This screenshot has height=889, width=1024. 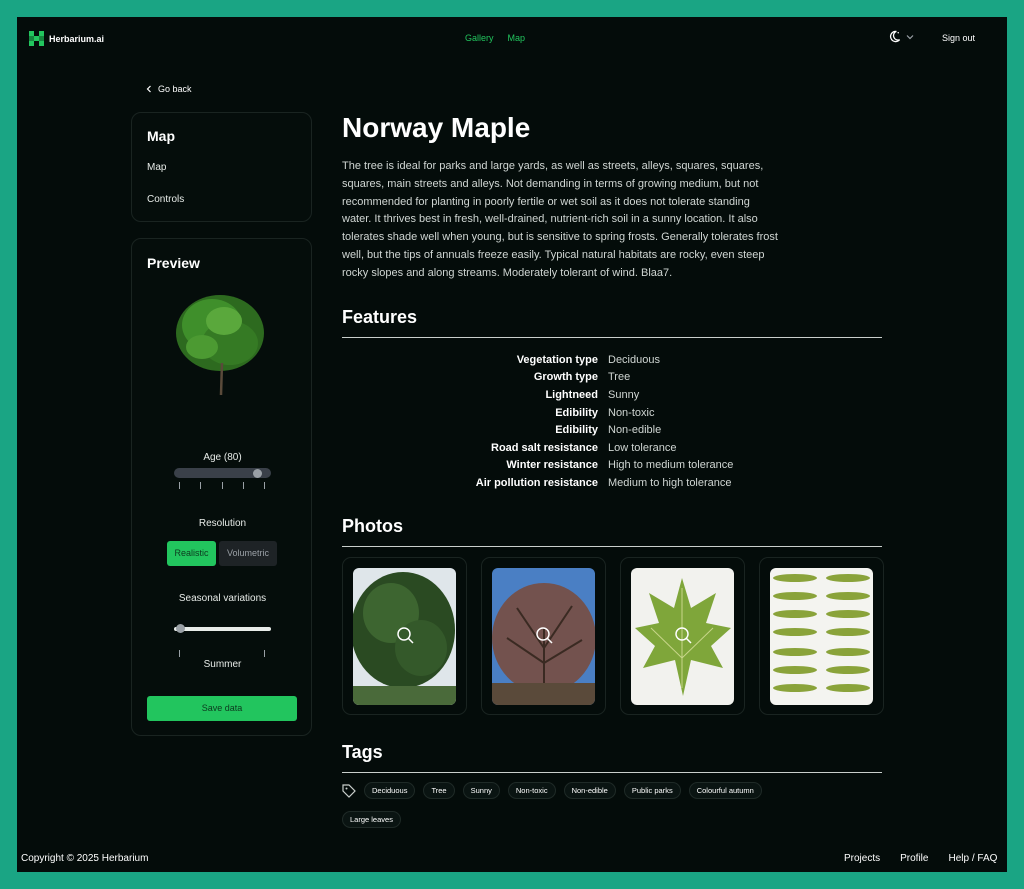 I want to click on age-slider, so click(x=222, y=473).